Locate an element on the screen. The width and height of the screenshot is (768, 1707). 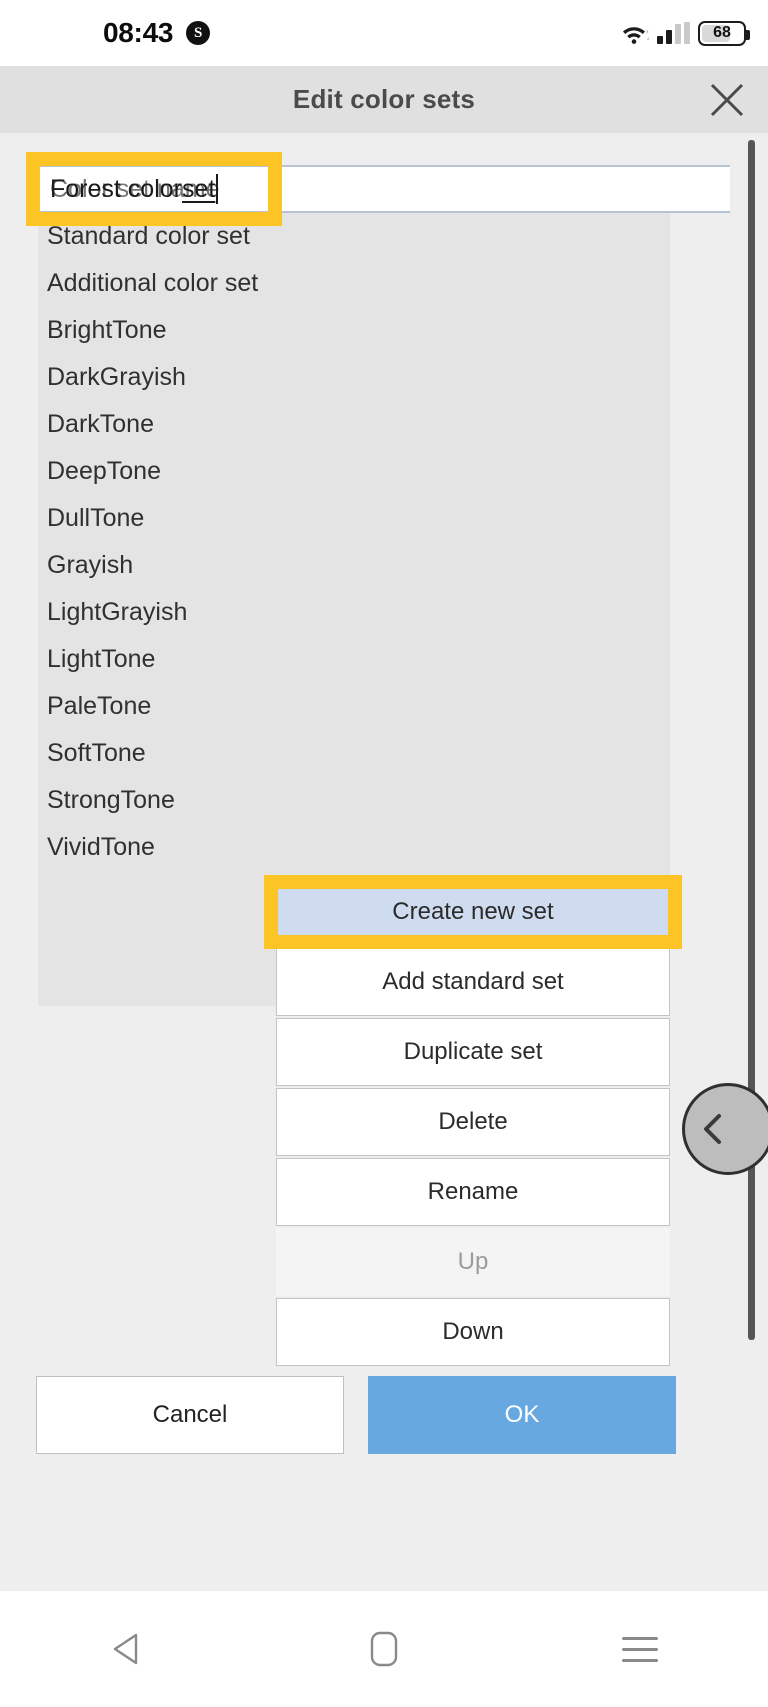
list-item: DarkTone is located at coordinates (354, 424).